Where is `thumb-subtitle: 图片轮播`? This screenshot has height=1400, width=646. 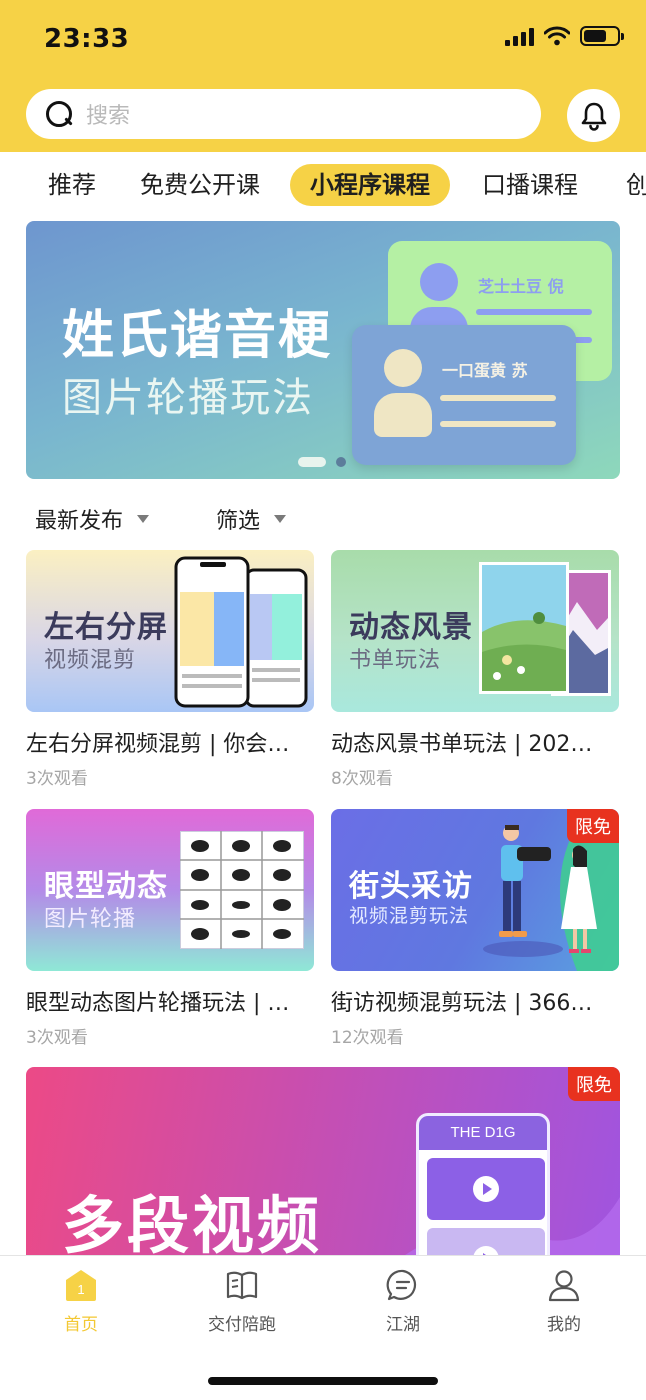 thumb-subtitle: 图片轮播 is located at coordinates (90, 919).